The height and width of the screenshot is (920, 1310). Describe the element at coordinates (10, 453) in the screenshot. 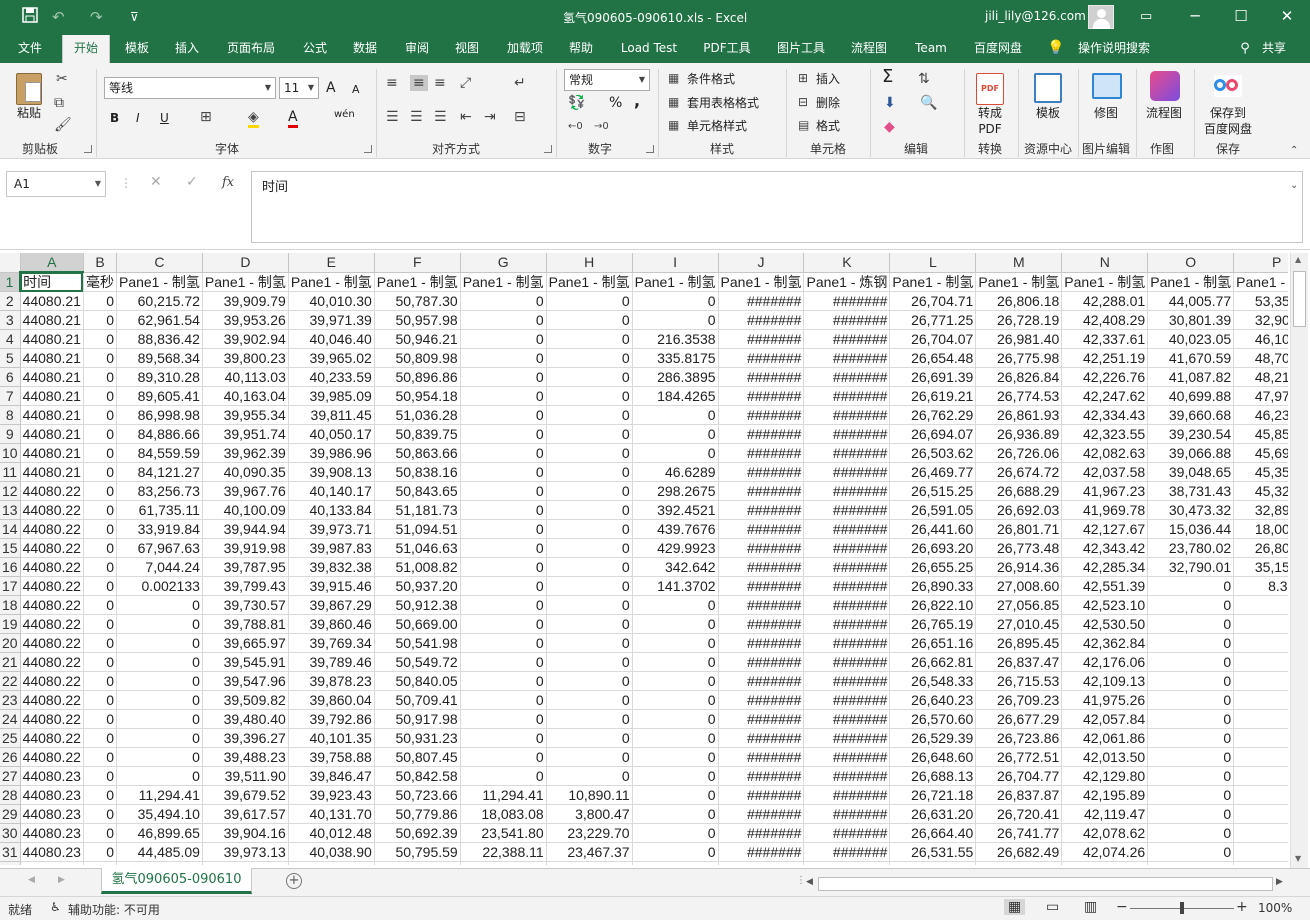

I see `row-header: 10` at that location.